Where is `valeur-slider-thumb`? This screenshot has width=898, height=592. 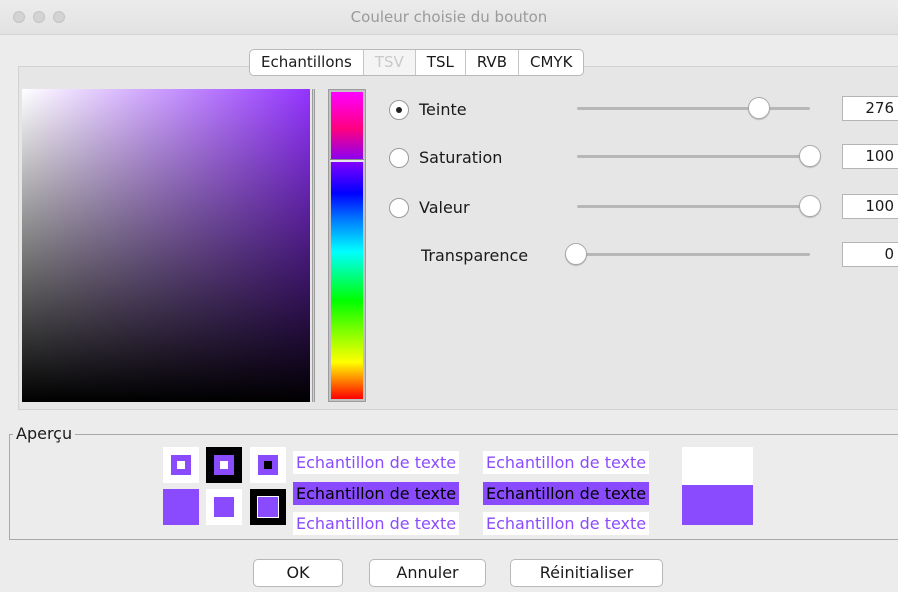
valeur-slider-thumb is located at coordinates (810, 206).